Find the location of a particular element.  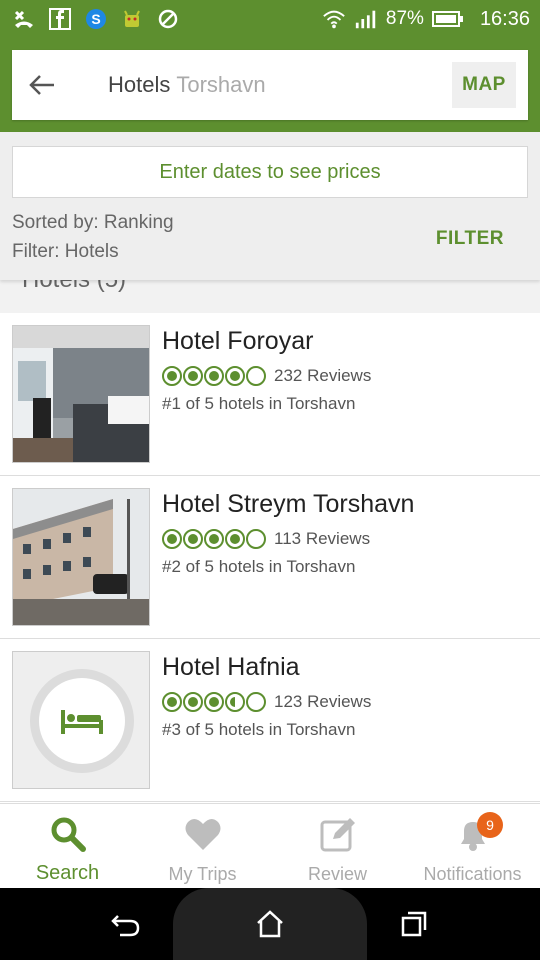

signal-icon is located at coordinates (366, 19).